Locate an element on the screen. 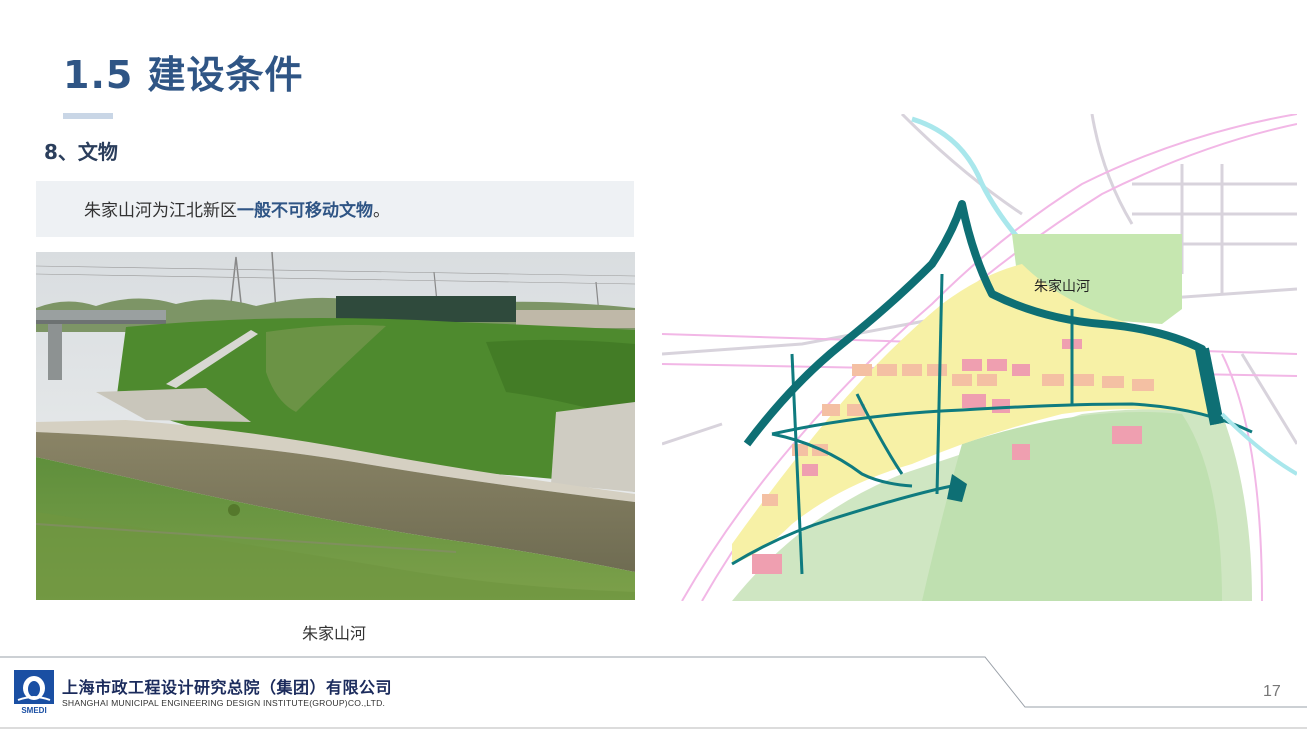 The height and width of the screenshot is (731, 1307). company-logo: SMEDI is located at coordinates (34, 692).